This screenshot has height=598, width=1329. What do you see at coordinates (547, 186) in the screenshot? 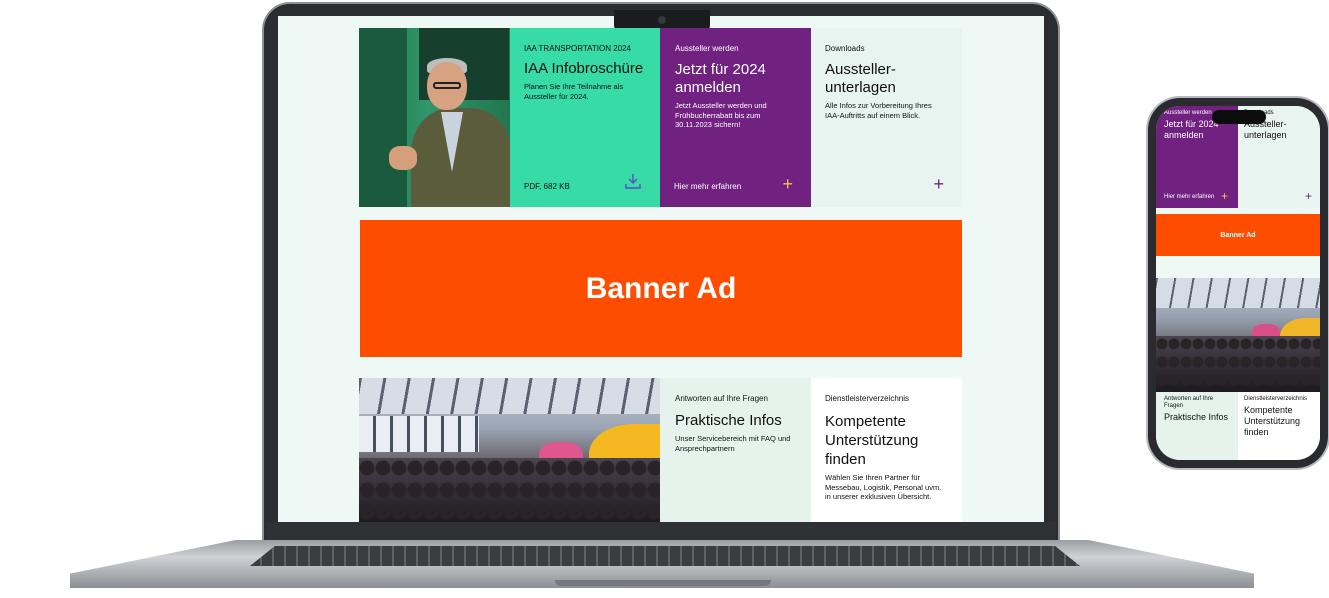
I see `file-info: PDF, 682 KB` at bounding box center [547, 186].